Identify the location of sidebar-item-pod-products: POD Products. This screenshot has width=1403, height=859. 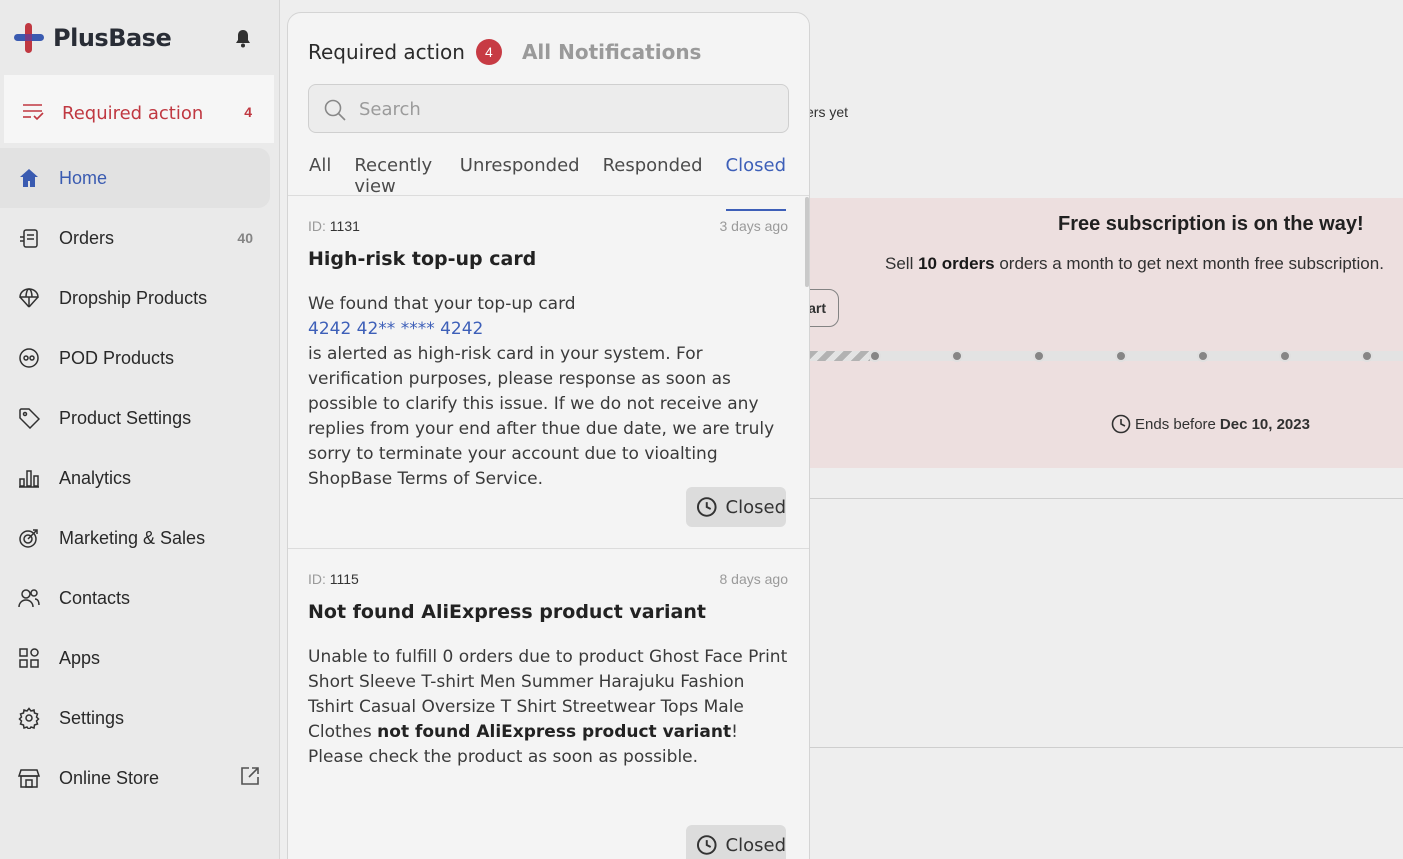
(140, 358).